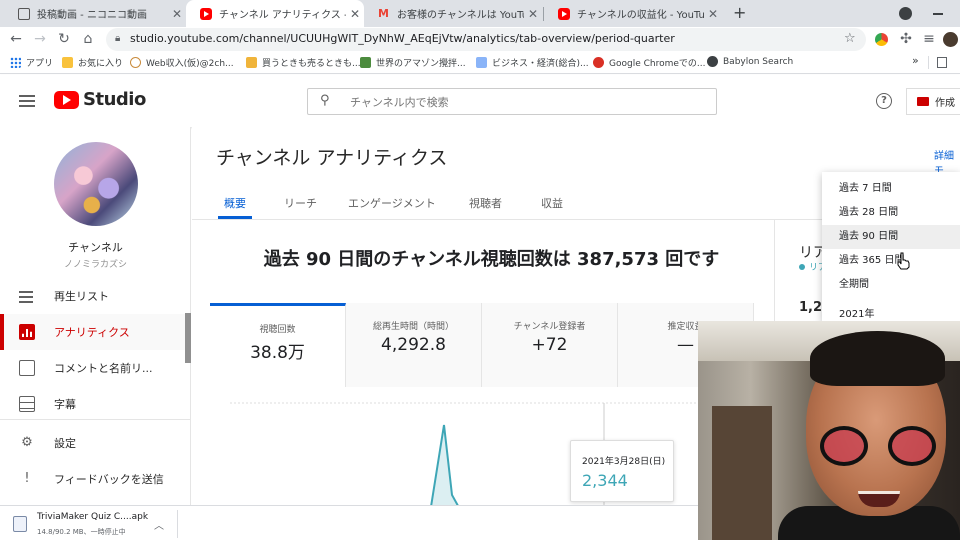  I want to click on browser-tab-gmail: M お客様のチャンネルは YouTube パー ✕, so click(453, 13).